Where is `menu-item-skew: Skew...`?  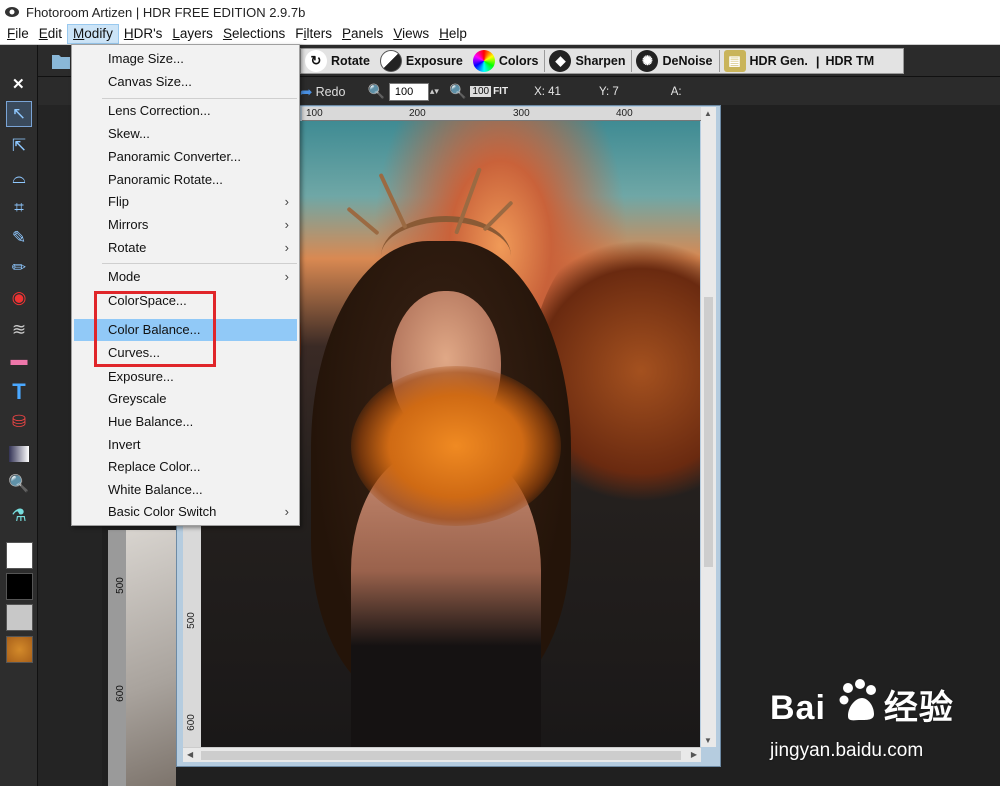
menu-item-skew: Skew... is located at coordinates (185, 134).